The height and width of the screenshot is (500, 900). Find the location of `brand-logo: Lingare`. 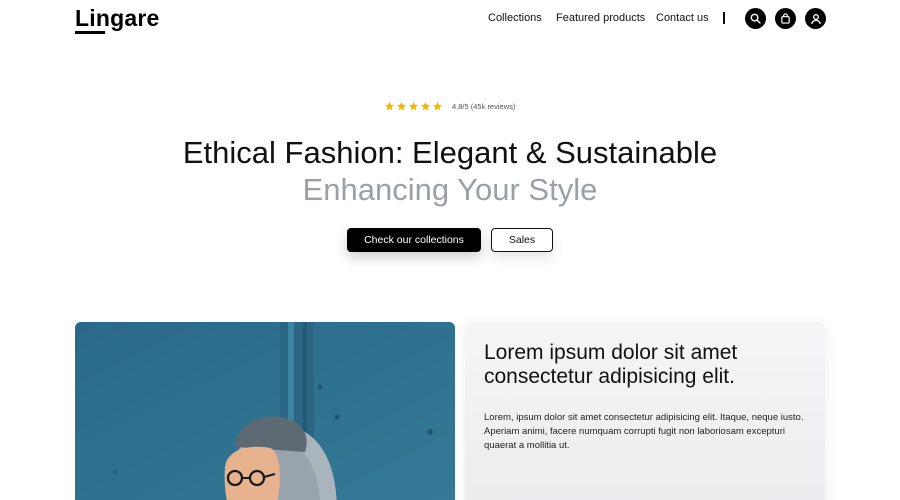

brand-logo: Lingare is located at coordinates (117, 18).